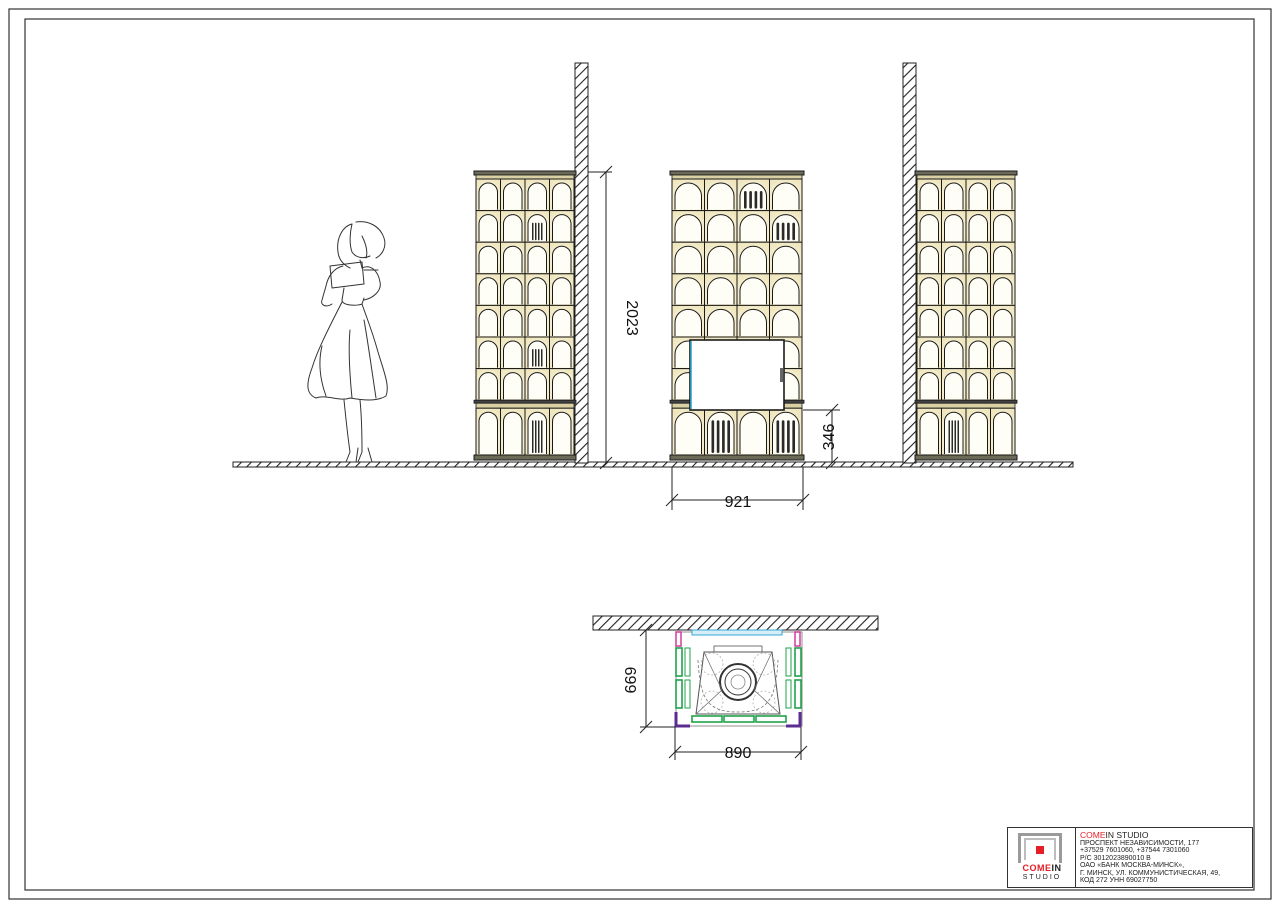 The width and height of the screenshot is (1280, 908). I want to click on dimension-width-elevation-label: 921, so click(738, 502).